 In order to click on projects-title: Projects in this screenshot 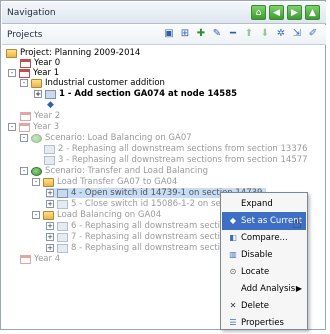, I will do `click(25, 35)`.